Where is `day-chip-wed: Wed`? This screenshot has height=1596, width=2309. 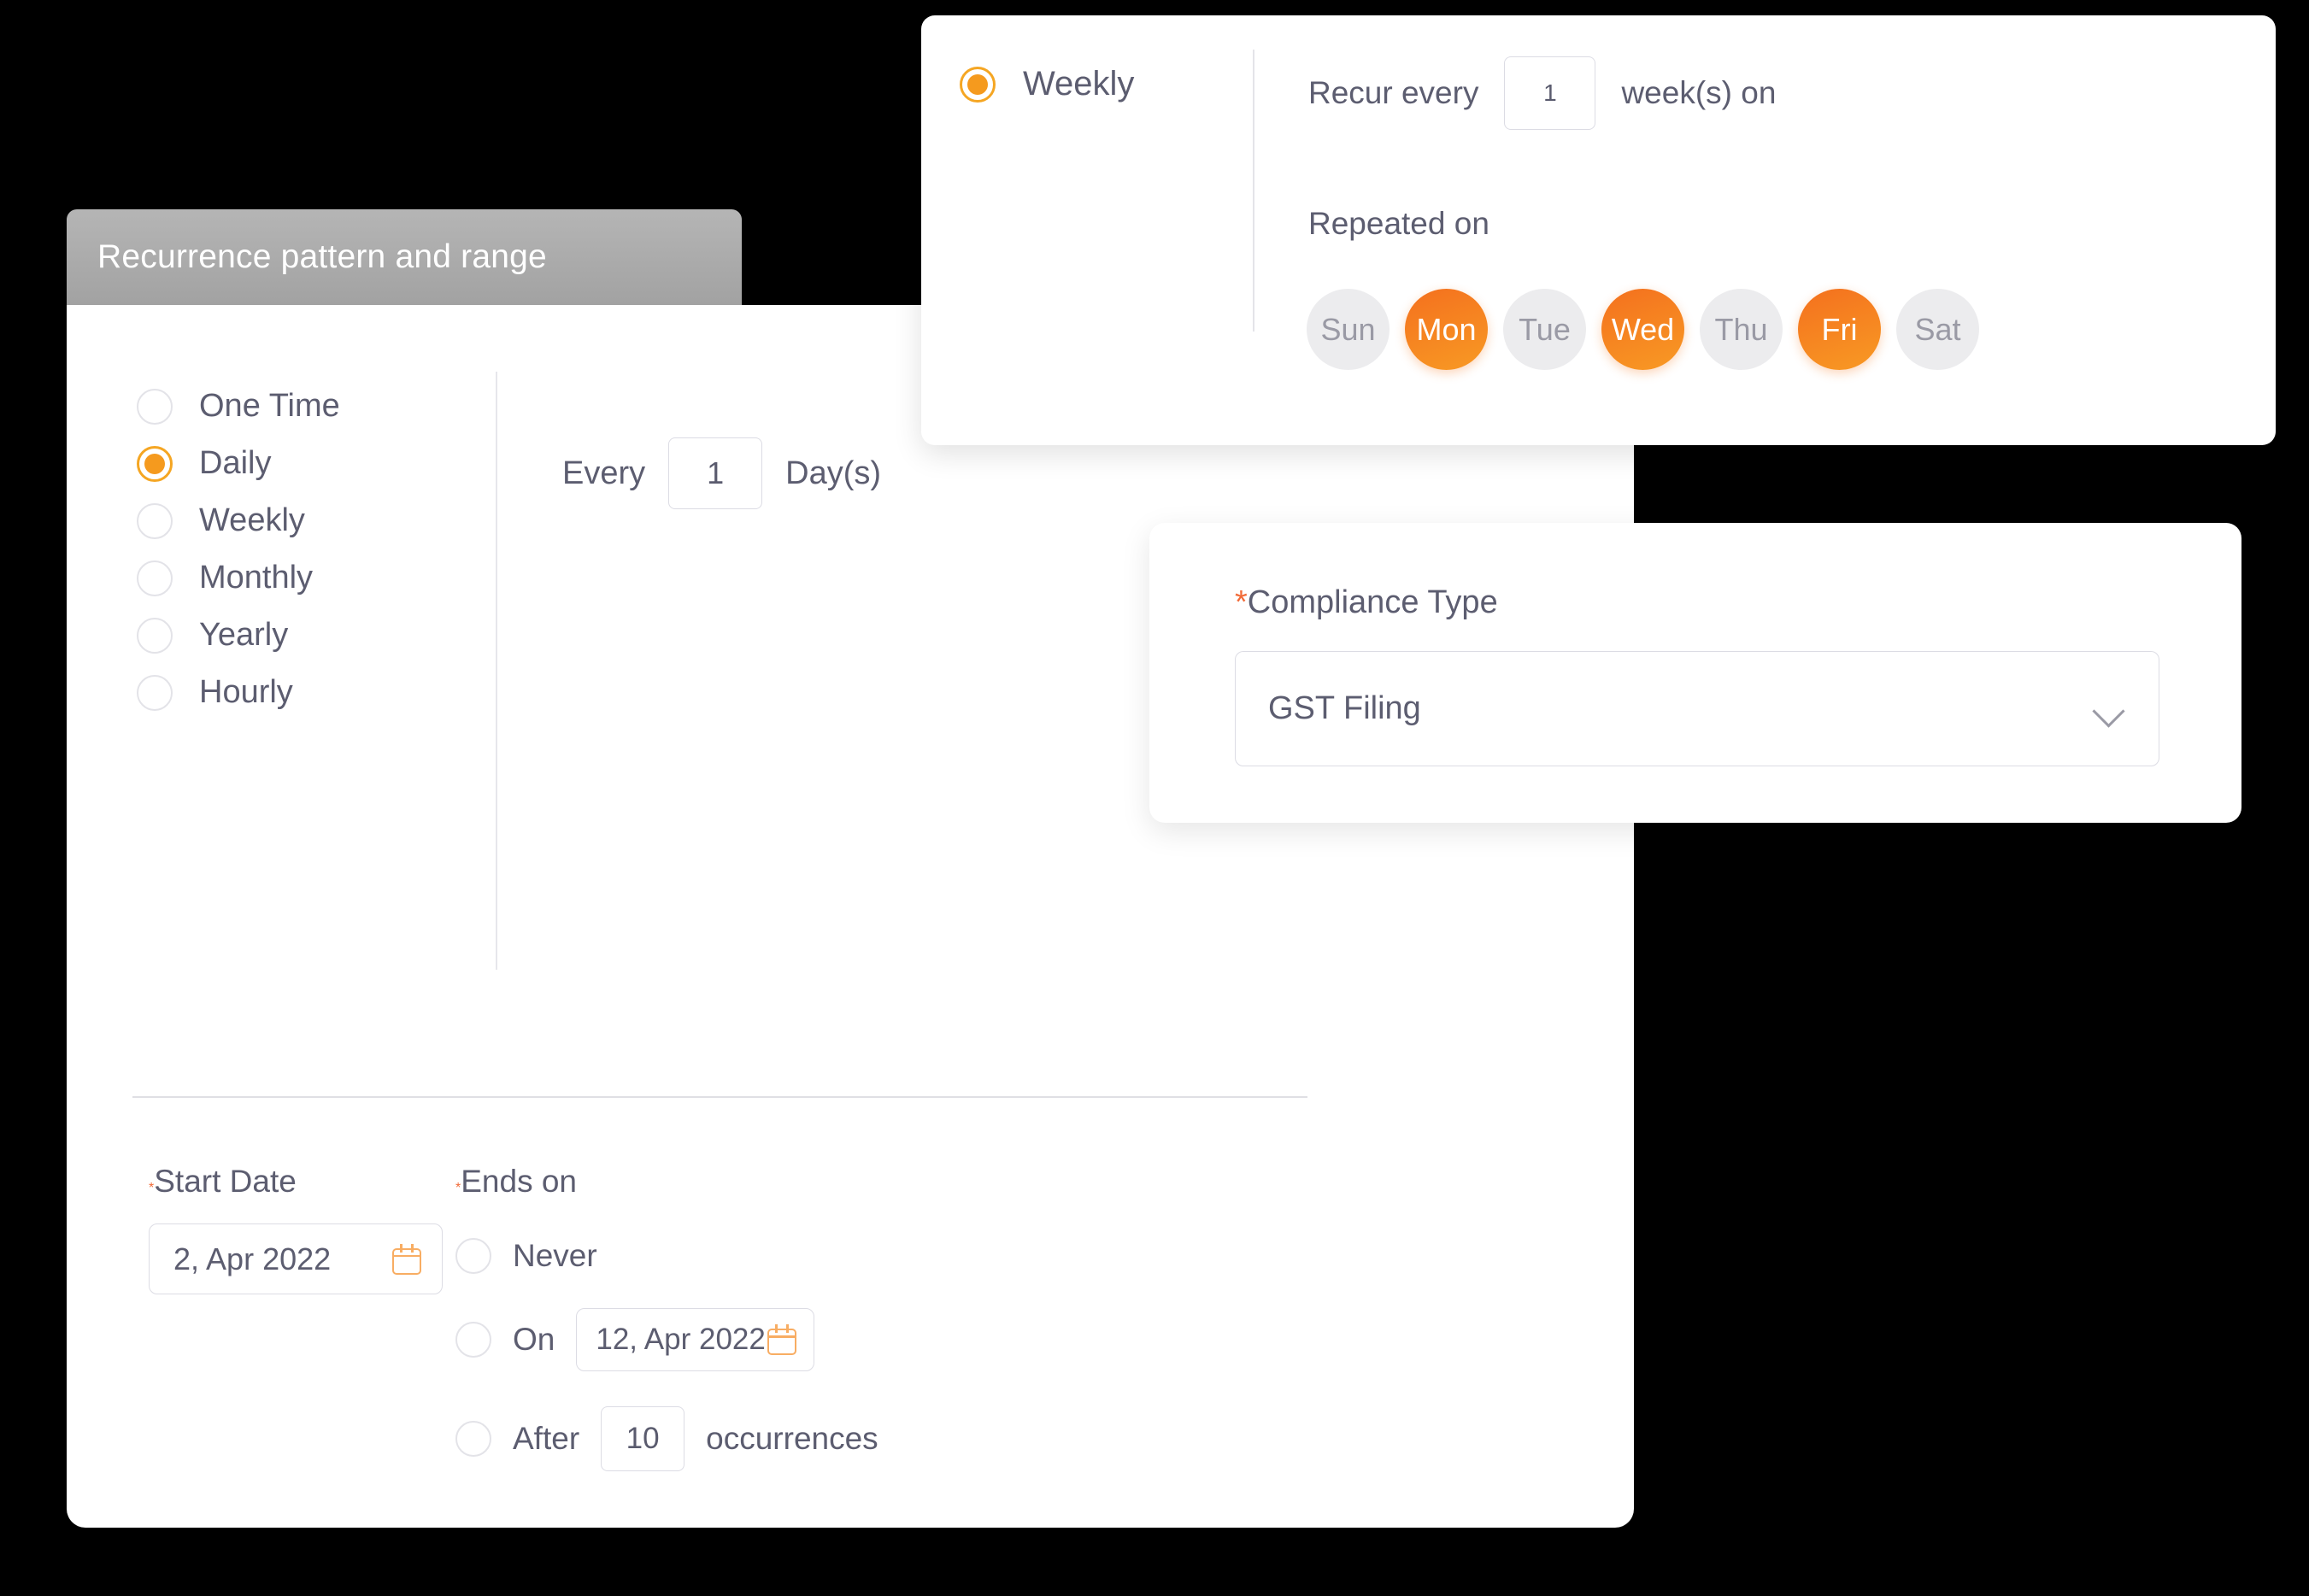 day-chip-wed: Wed is located at coordinates (1643, 329).